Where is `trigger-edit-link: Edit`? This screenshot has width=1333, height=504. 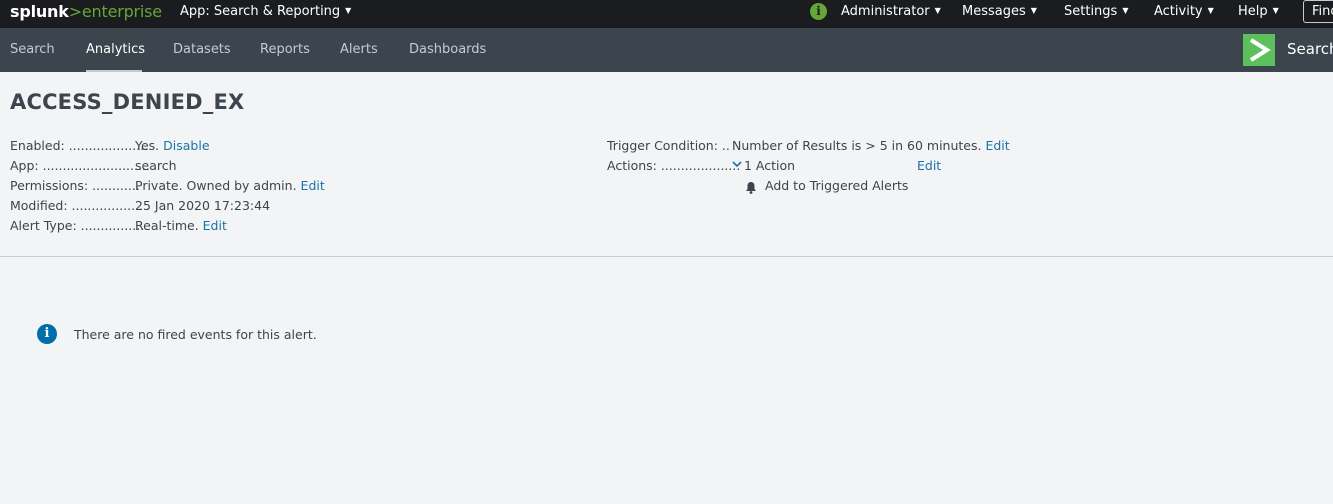 trigger-edit-link: Edit is located at coordinates (997, 145).